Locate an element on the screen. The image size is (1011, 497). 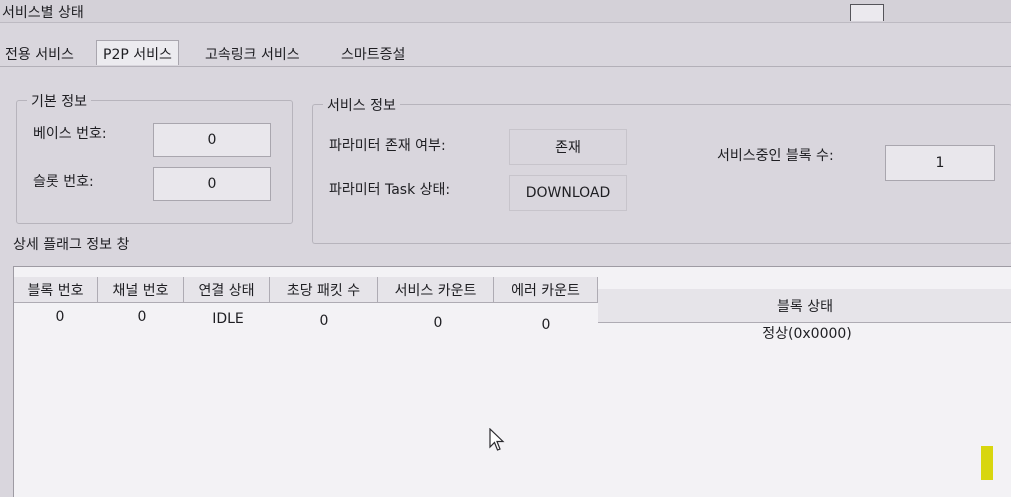
column-header-connection-status: 연결 상태 is located at coordinates (227, 290).